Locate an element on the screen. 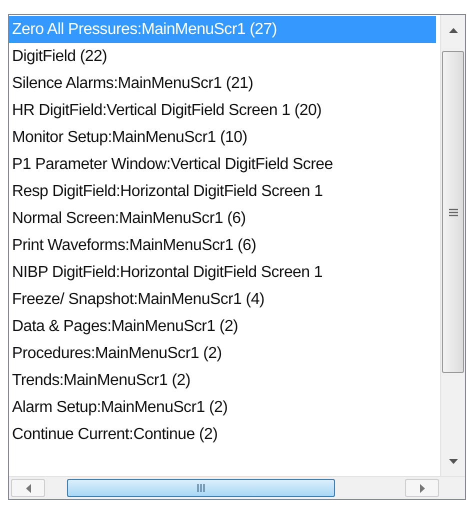 This screenshot has height=505, width=467. right-arrow-icon is located at coordinates (422, 488).